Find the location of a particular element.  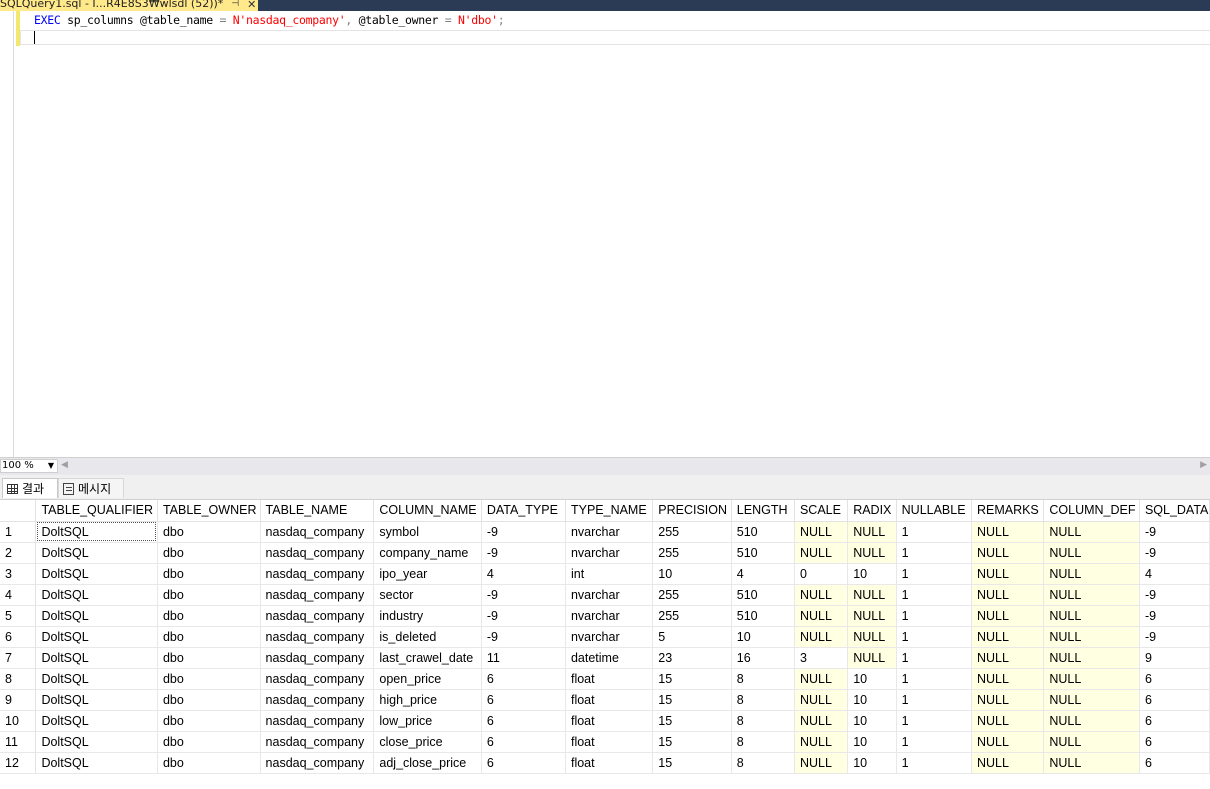

grid-cell: is_deleted is located at coordinates (427, 637).